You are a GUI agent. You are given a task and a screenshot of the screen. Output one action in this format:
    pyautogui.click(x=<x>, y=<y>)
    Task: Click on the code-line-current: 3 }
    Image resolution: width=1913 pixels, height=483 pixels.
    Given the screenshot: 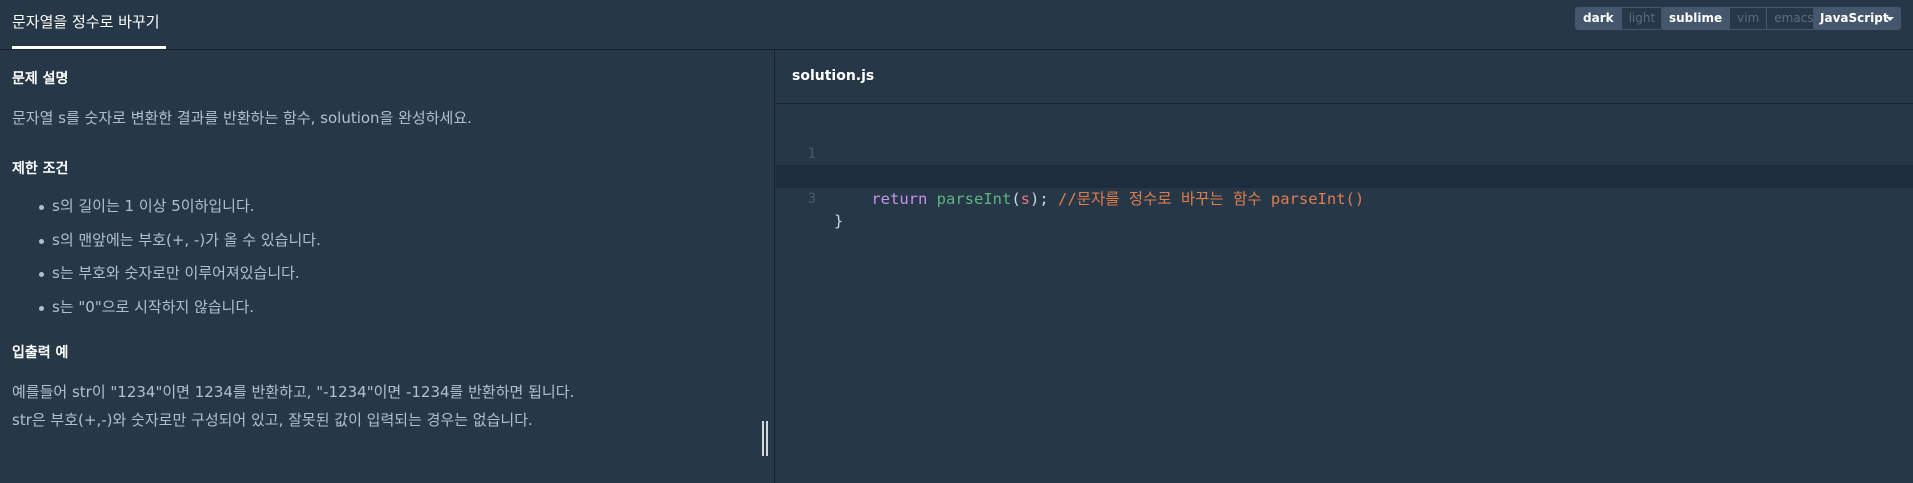 What is the action you would take?
    pyautogui.click(x=1344, y=197)
    